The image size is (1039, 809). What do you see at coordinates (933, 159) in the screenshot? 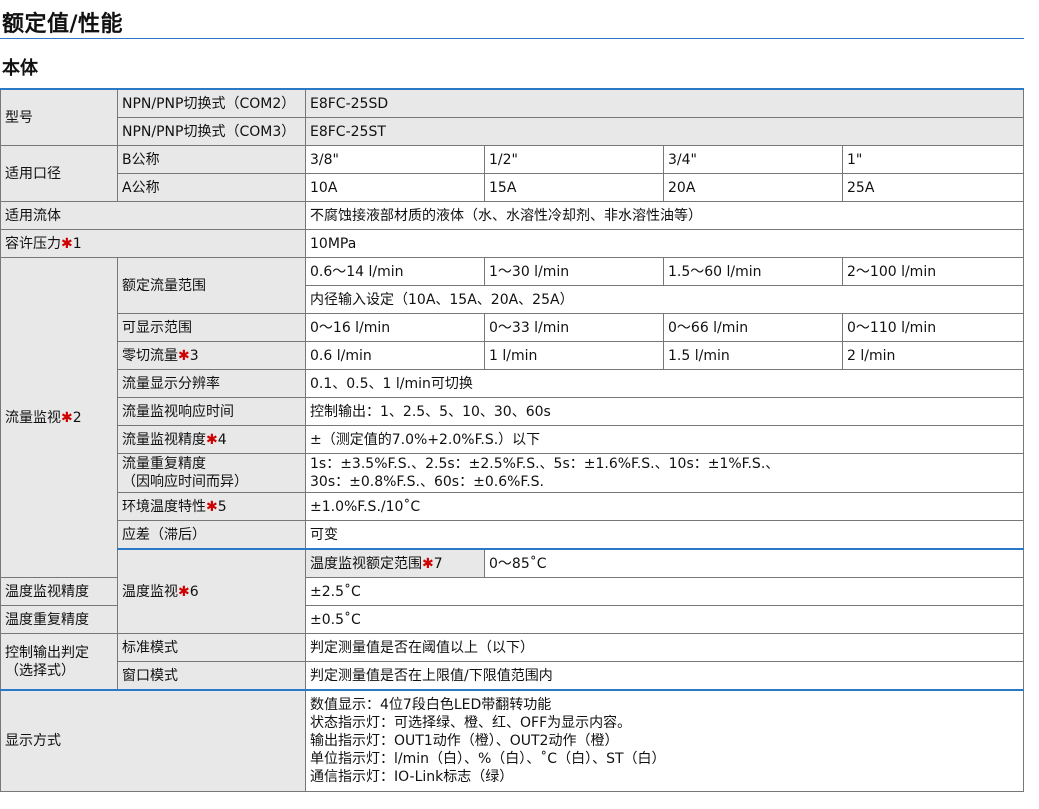
I see `b-nominal-cell: 1"` at bounding box center [933, 159].